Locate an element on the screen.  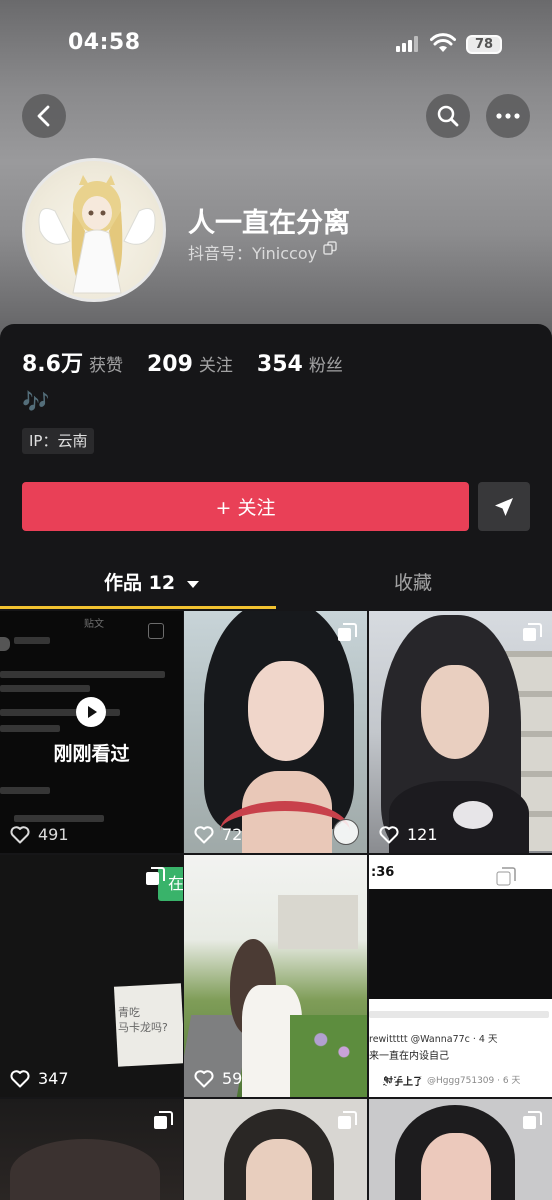
like-count-value: 347 is located at coordinates (53, 1078).